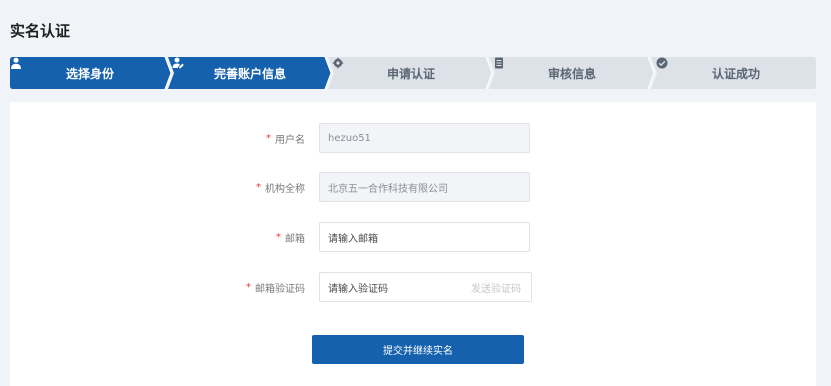 This screenshot has width=831, height=386. I want to click on username-row: * 用户名 hezuo51, so click(413, 138).